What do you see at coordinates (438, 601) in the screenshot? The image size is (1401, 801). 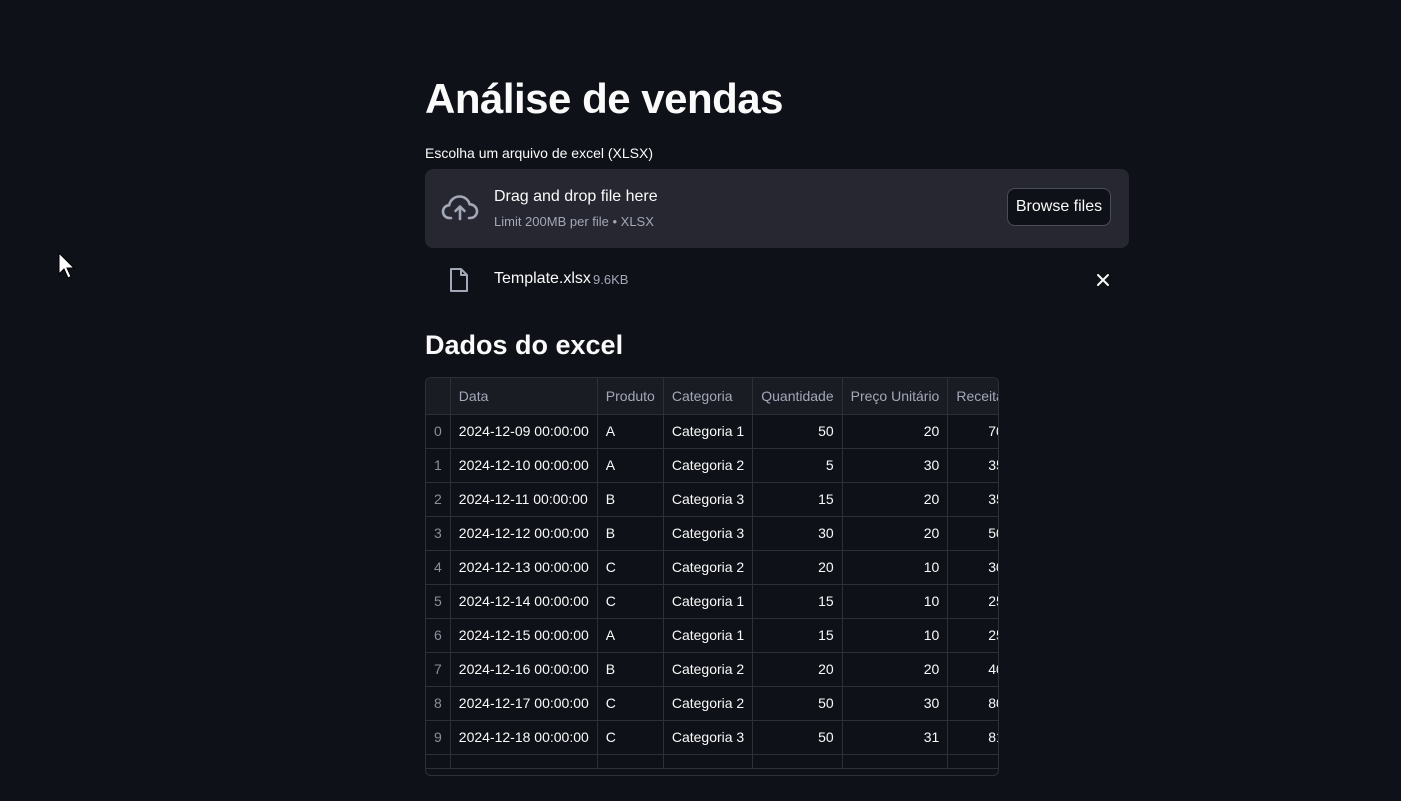 I see `row-index-cell: 5` at bounding box center [438, 601].